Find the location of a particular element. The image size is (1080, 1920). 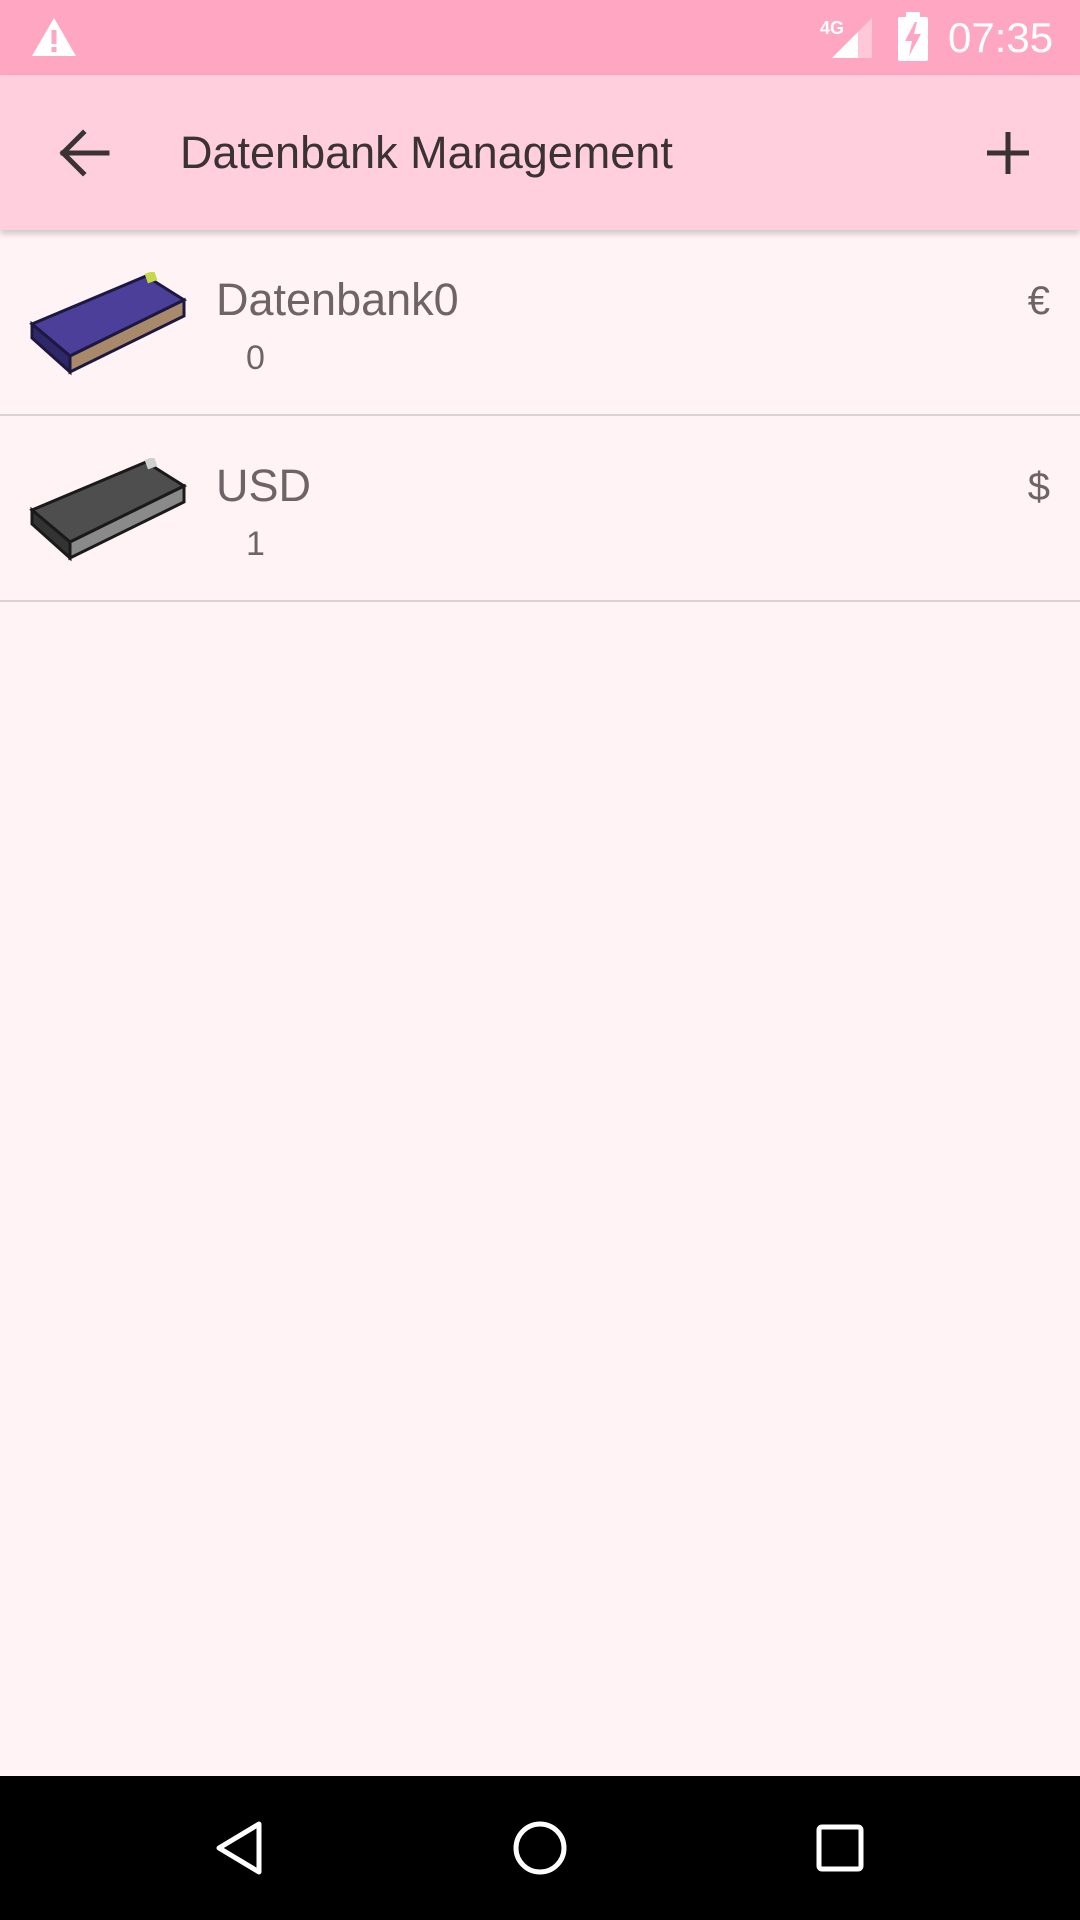

database-currency: $ is located at coordinates (1038, 487).